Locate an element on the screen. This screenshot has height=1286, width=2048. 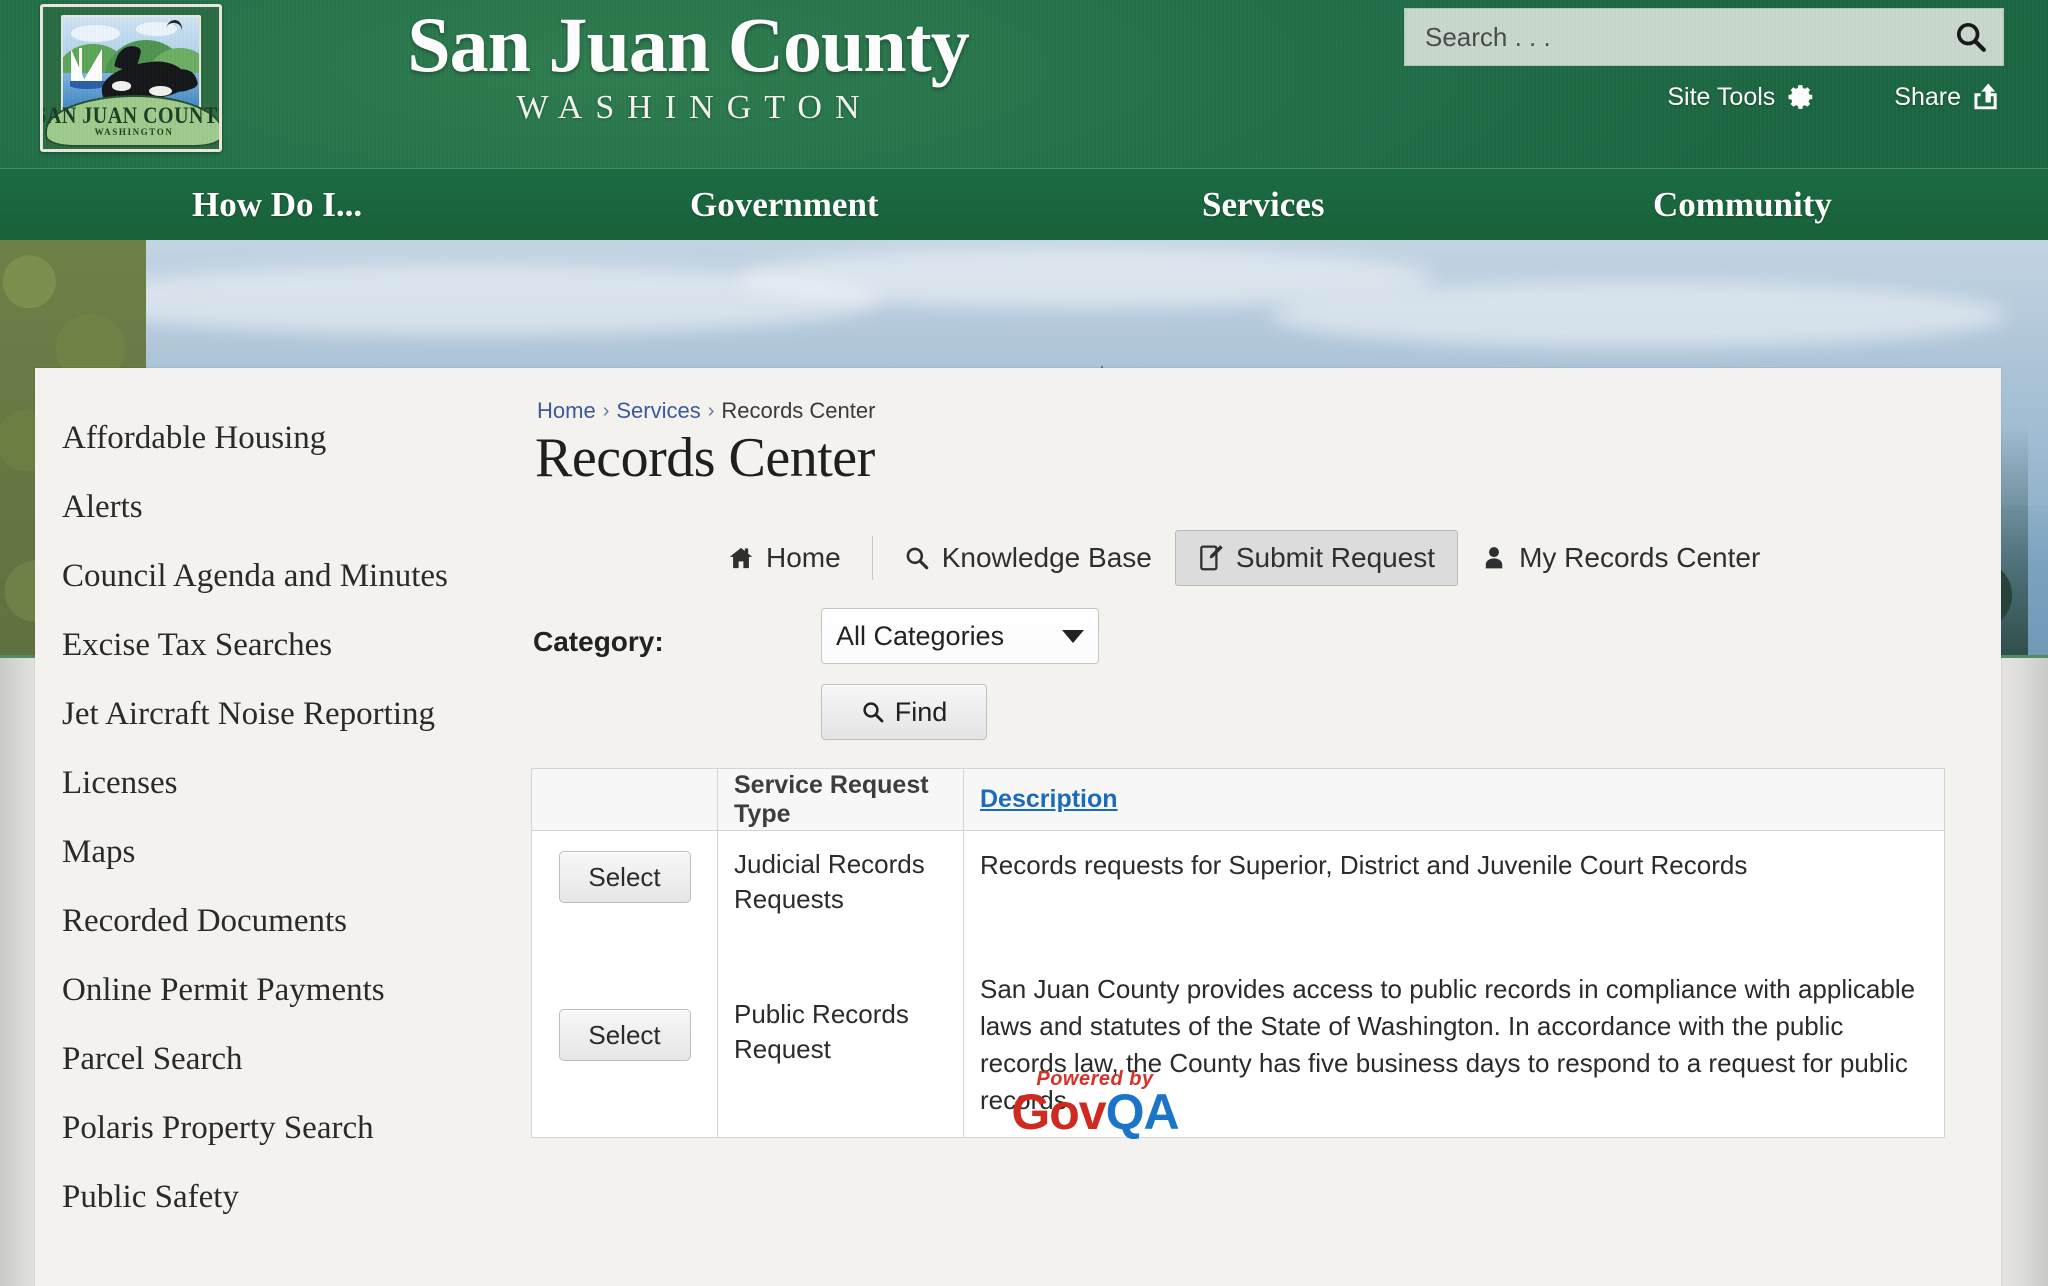
edit-document-icon is located at coordinates (1211, 558).